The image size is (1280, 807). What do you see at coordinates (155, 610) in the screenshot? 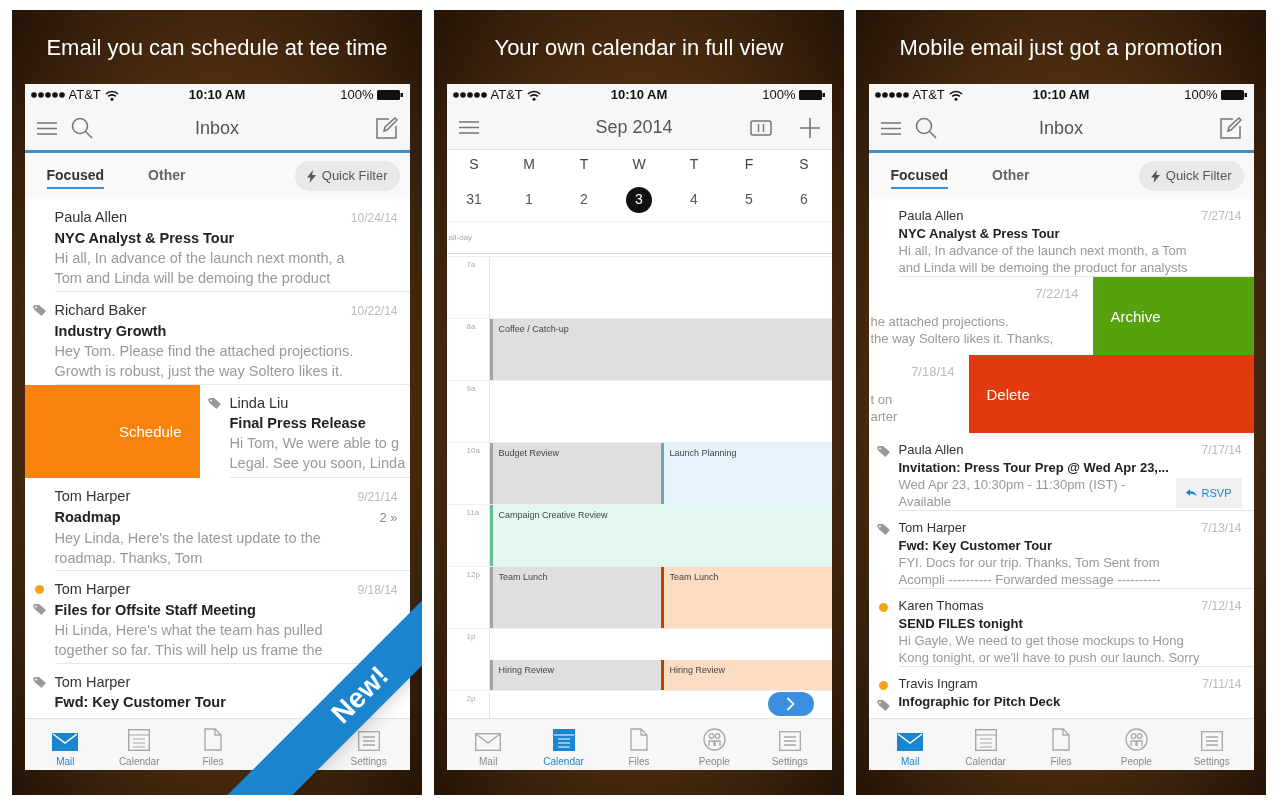
I see `message-subject: Files for Offsite Staff Meeting` at bounding box center [155, 610].